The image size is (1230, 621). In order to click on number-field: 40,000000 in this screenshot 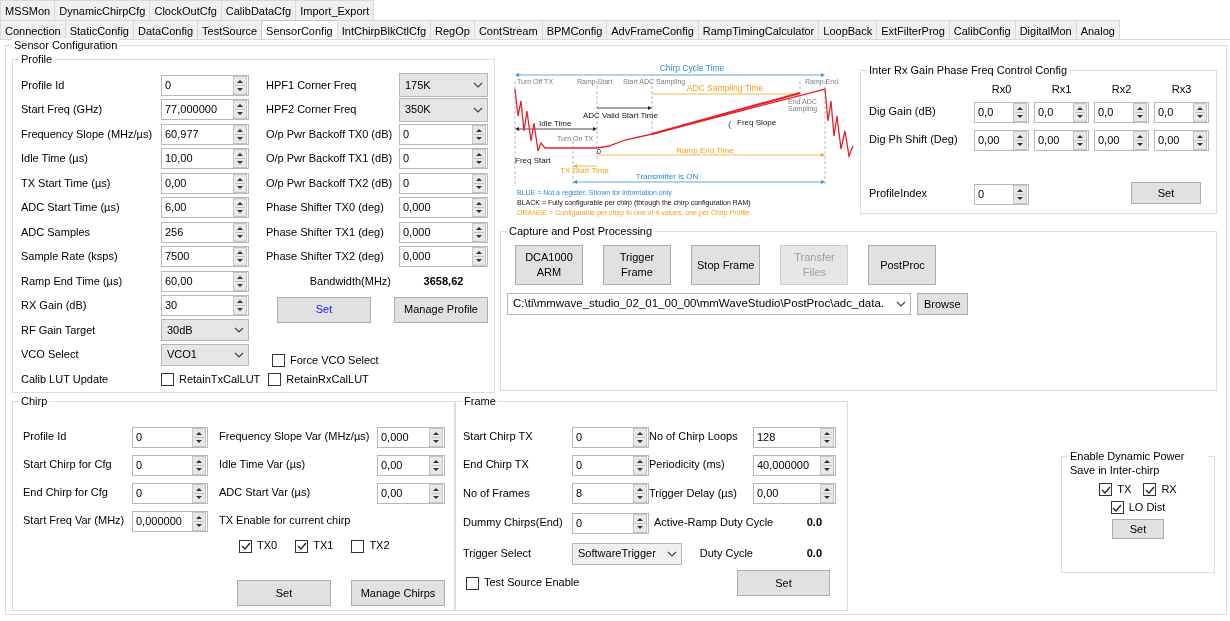, I will do `click(794, 465)`.